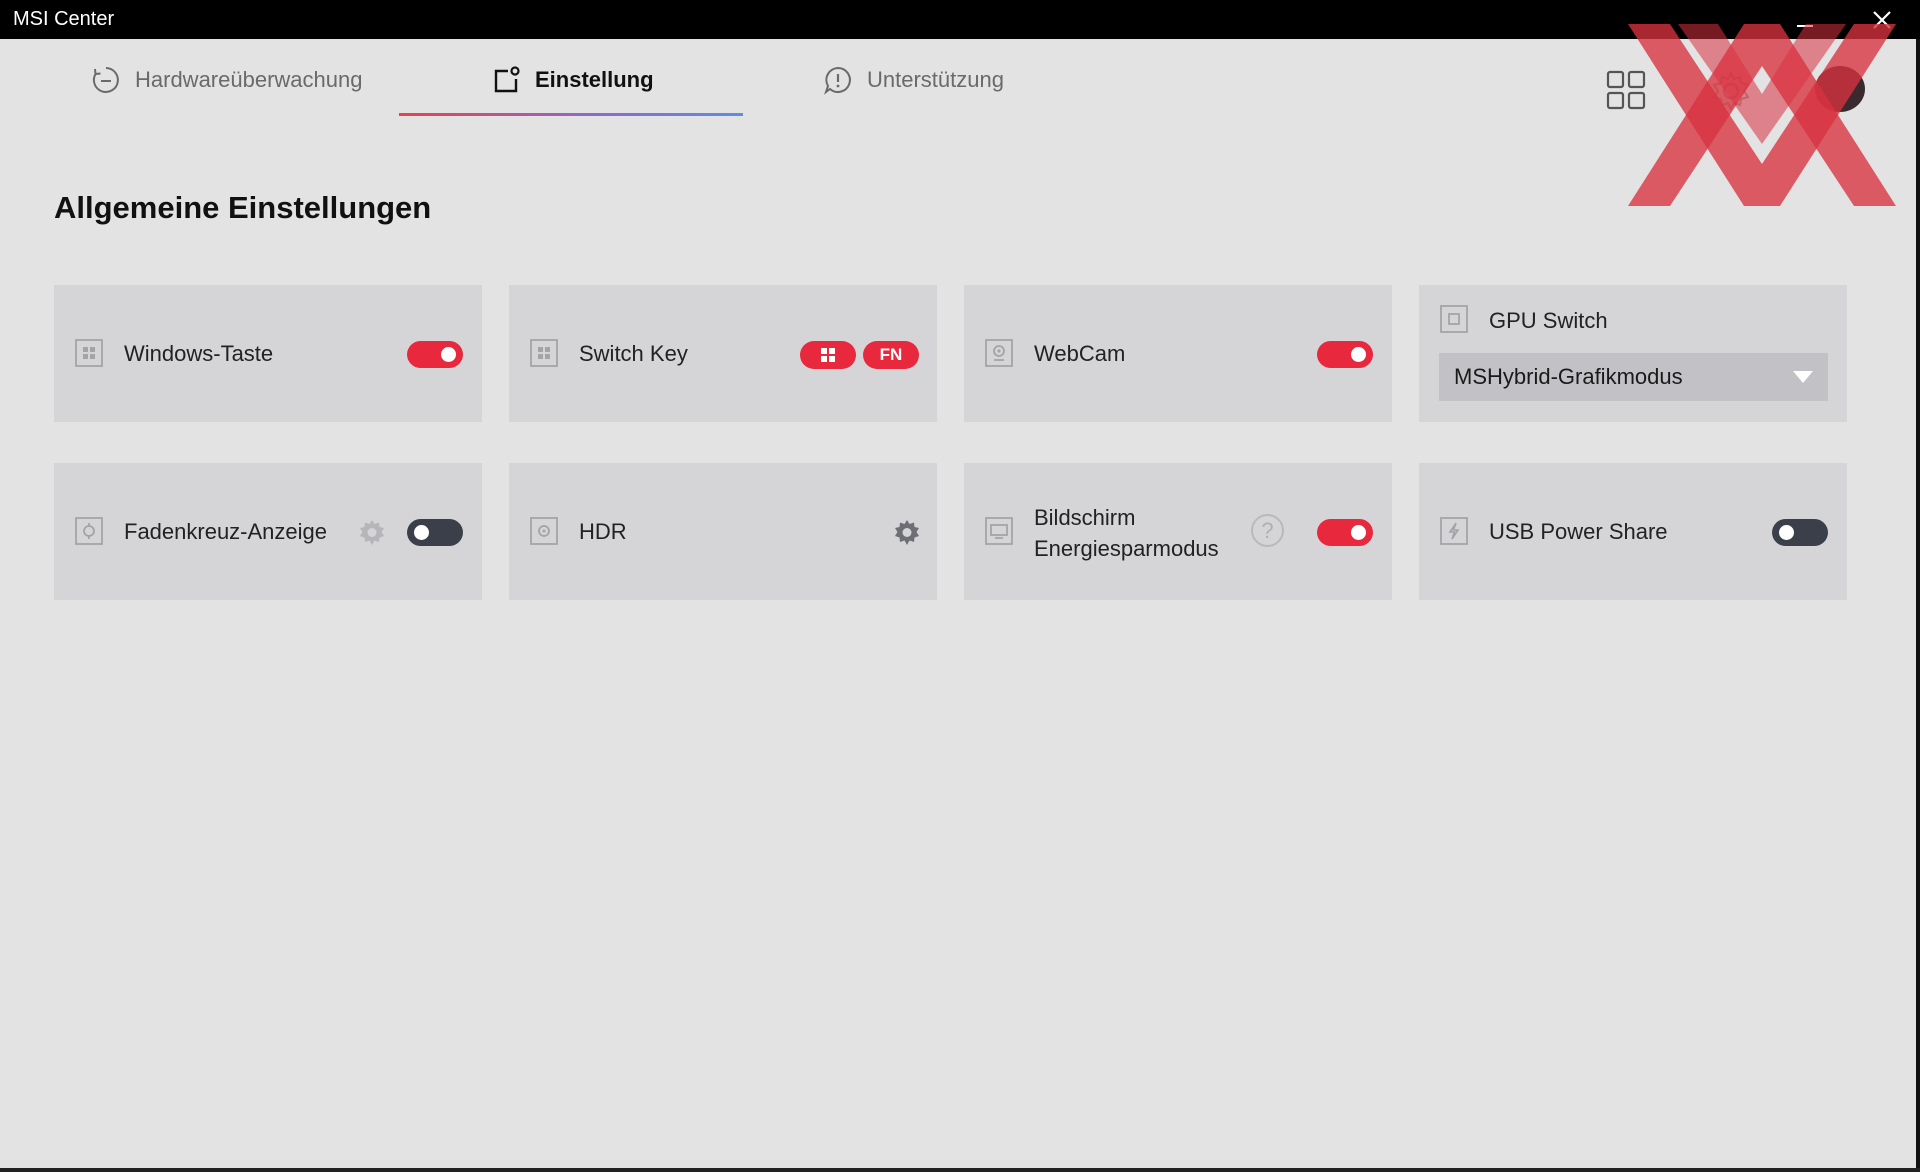 The width and height of the screenshot is (1920, 1172). I want to click on close-button, so click(1882, 20).